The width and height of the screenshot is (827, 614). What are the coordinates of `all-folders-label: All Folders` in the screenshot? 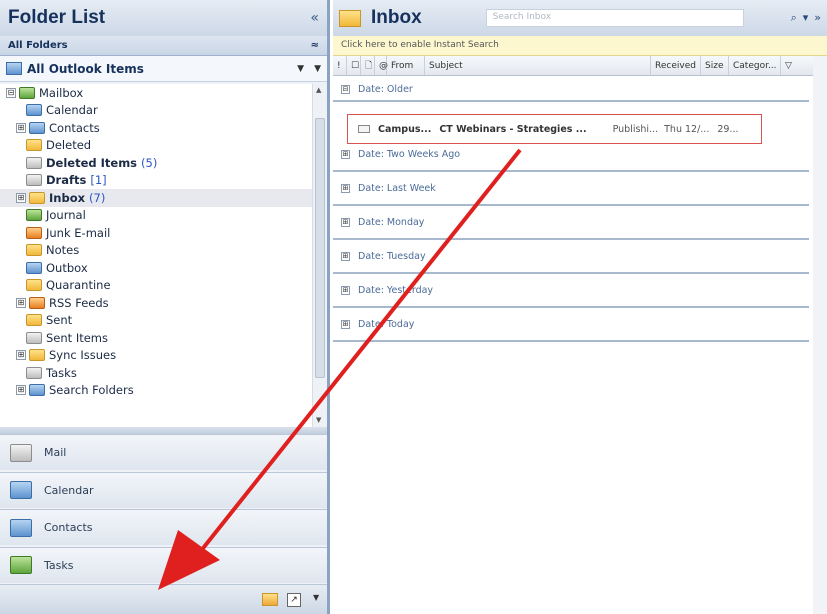 It's located at (38, 45).